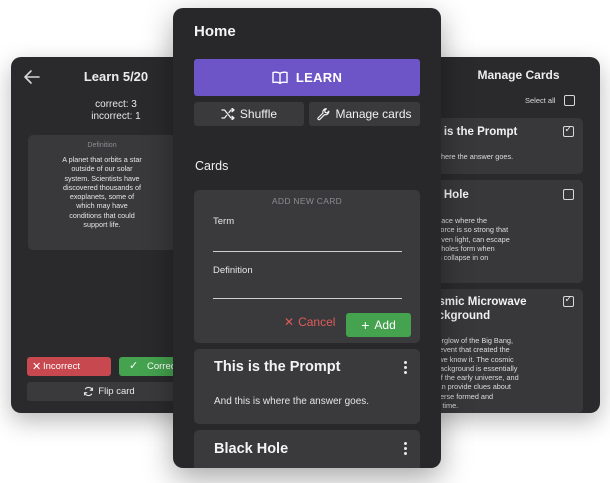 This screenshot has width=610, height=483. I want to click on definition-input, so click(307, 298).